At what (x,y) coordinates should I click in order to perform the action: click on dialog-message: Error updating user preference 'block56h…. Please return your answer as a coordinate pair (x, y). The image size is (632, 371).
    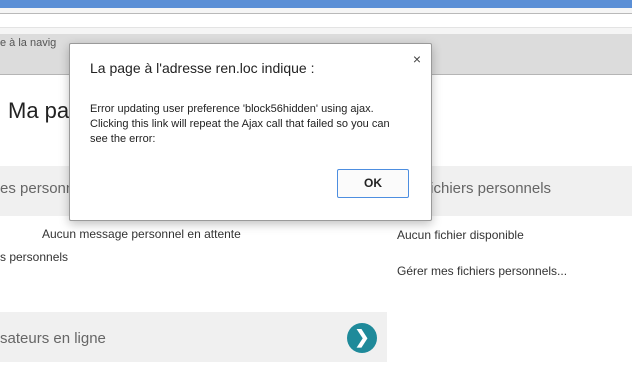
    Looking at the image, I should click on (240, 124).